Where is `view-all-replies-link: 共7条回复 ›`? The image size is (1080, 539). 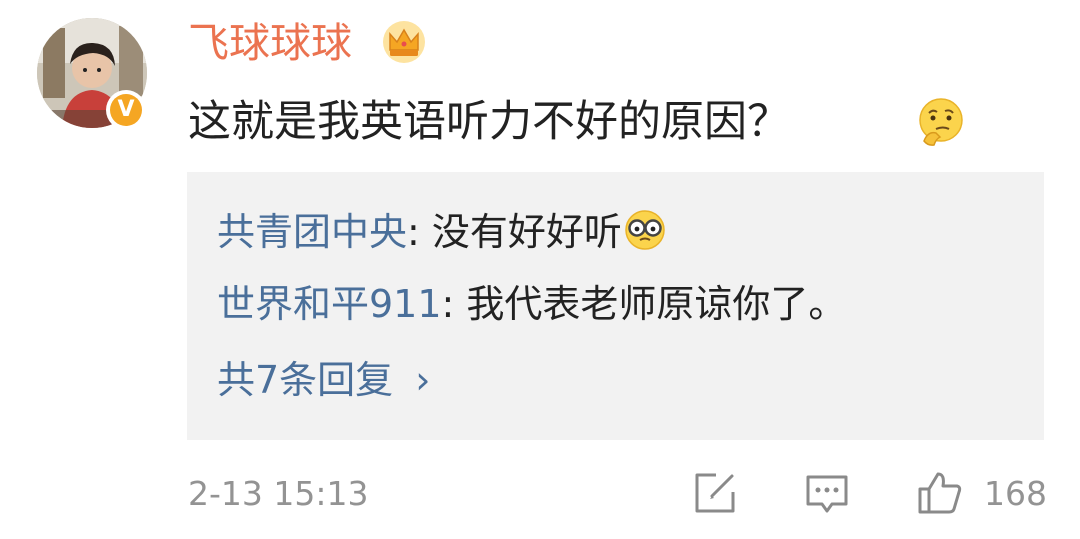
view-all-replies-link: 共7条回复 › is located at coordinates (323, 380).